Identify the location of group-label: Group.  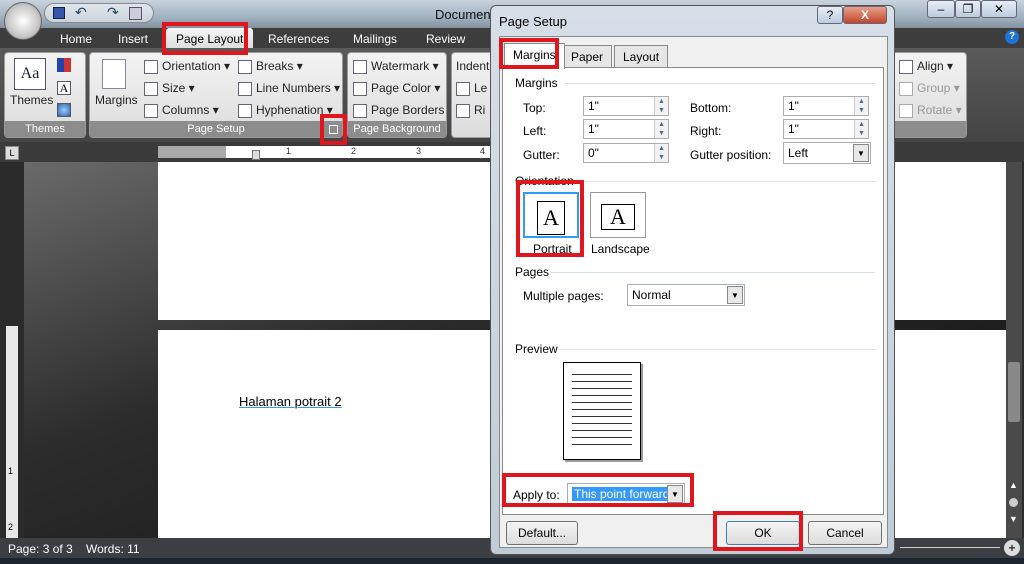
(934, 88).